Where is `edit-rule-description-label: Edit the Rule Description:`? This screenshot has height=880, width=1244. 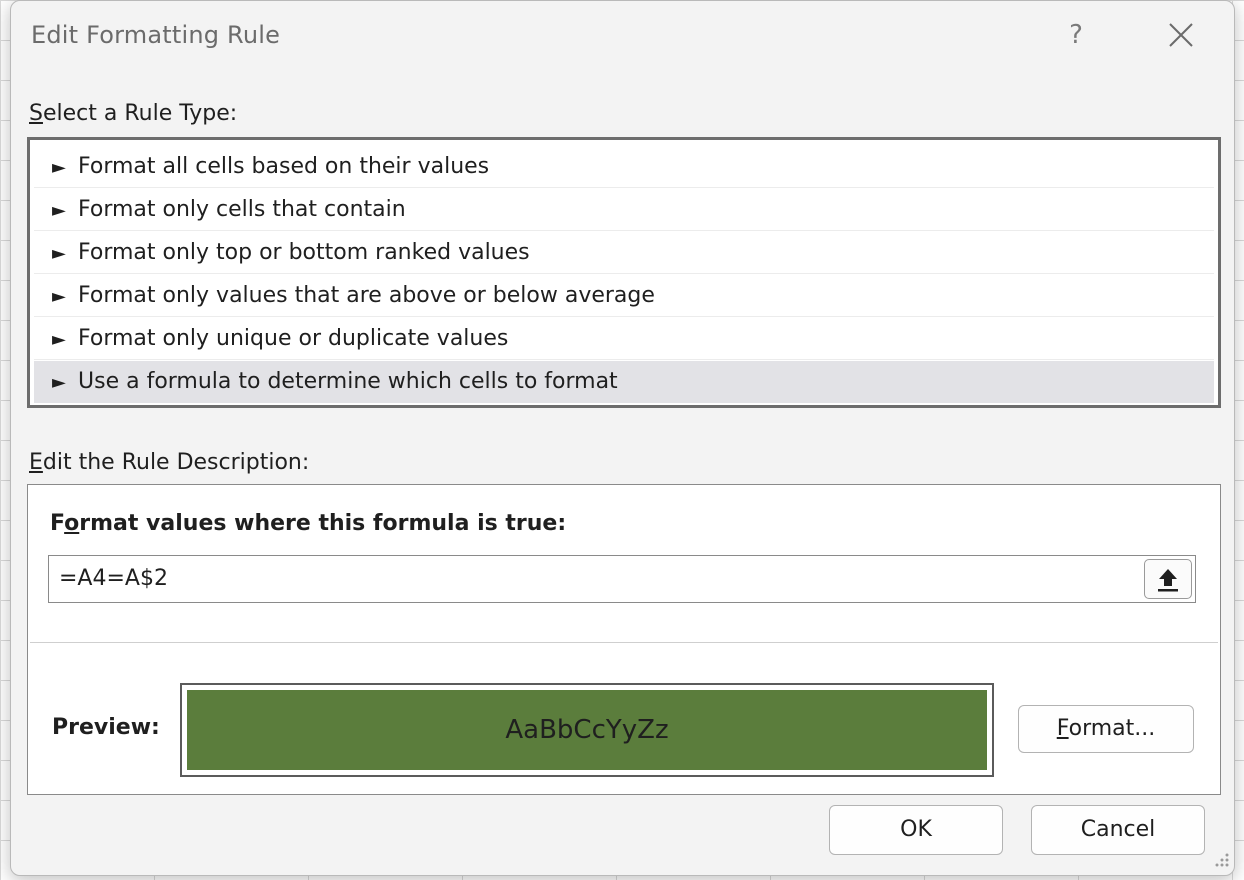 edit-rule-description-label: Edit the Rule Description: is located at coordinates (169, 462).